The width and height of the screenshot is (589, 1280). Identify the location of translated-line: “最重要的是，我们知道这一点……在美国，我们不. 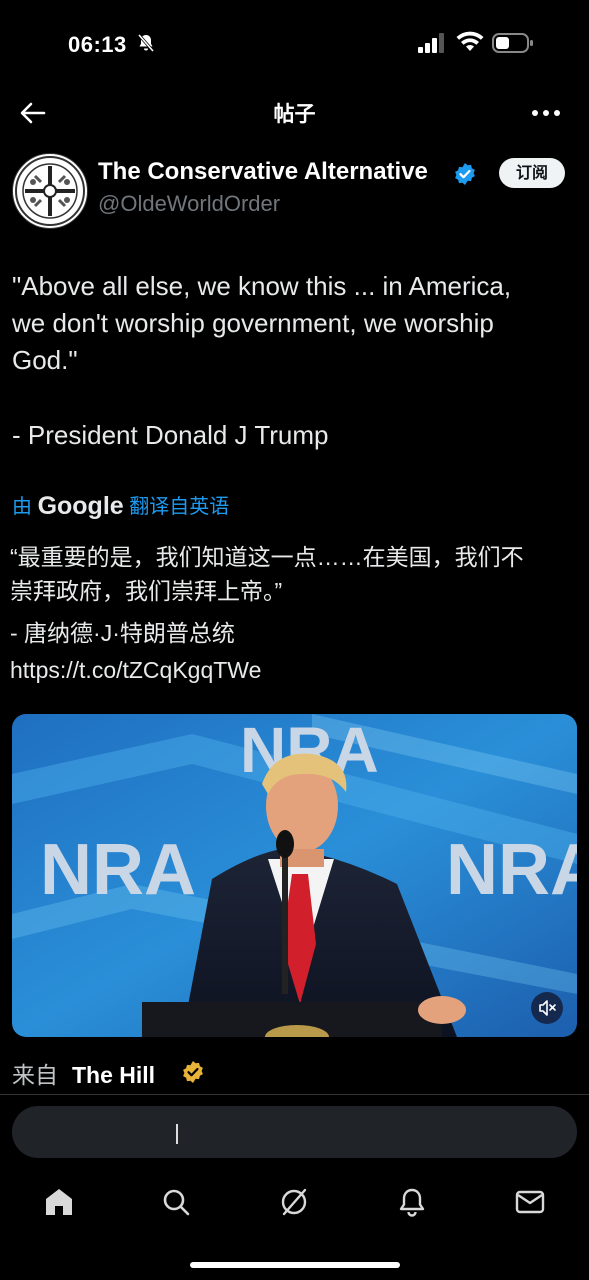
(267, 557).